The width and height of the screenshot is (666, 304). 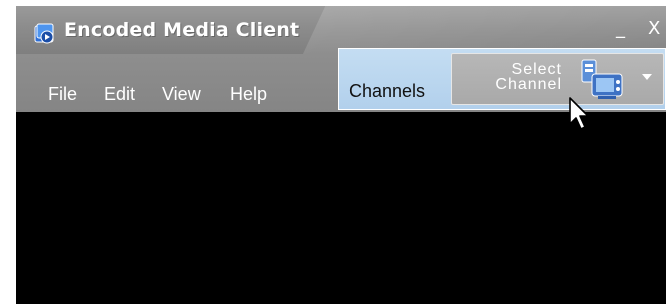 What do you see at coordinates (62, 94) in the screenshot?
I see `menu-file: File` at bounding box center [62, 94].